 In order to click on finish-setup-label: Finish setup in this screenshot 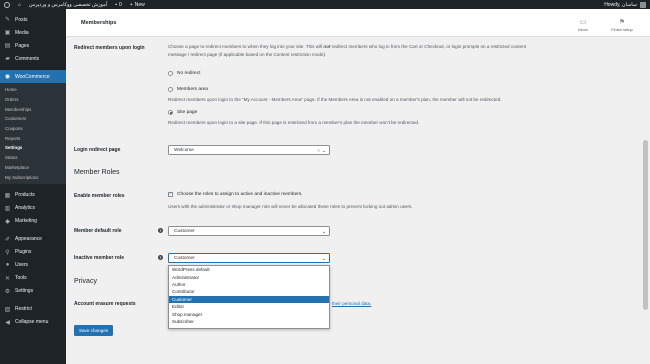, I will do `click(622, 29)`.